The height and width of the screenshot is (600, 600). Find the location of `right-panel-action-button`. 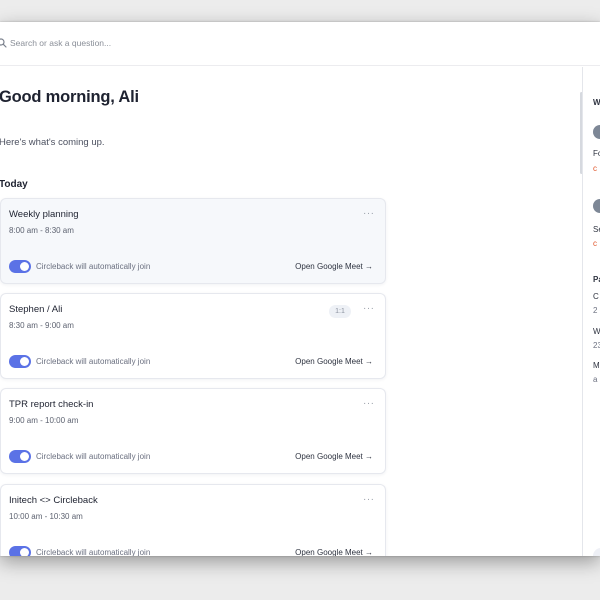

right-panel-action-button is located at coordinates (596, 552).